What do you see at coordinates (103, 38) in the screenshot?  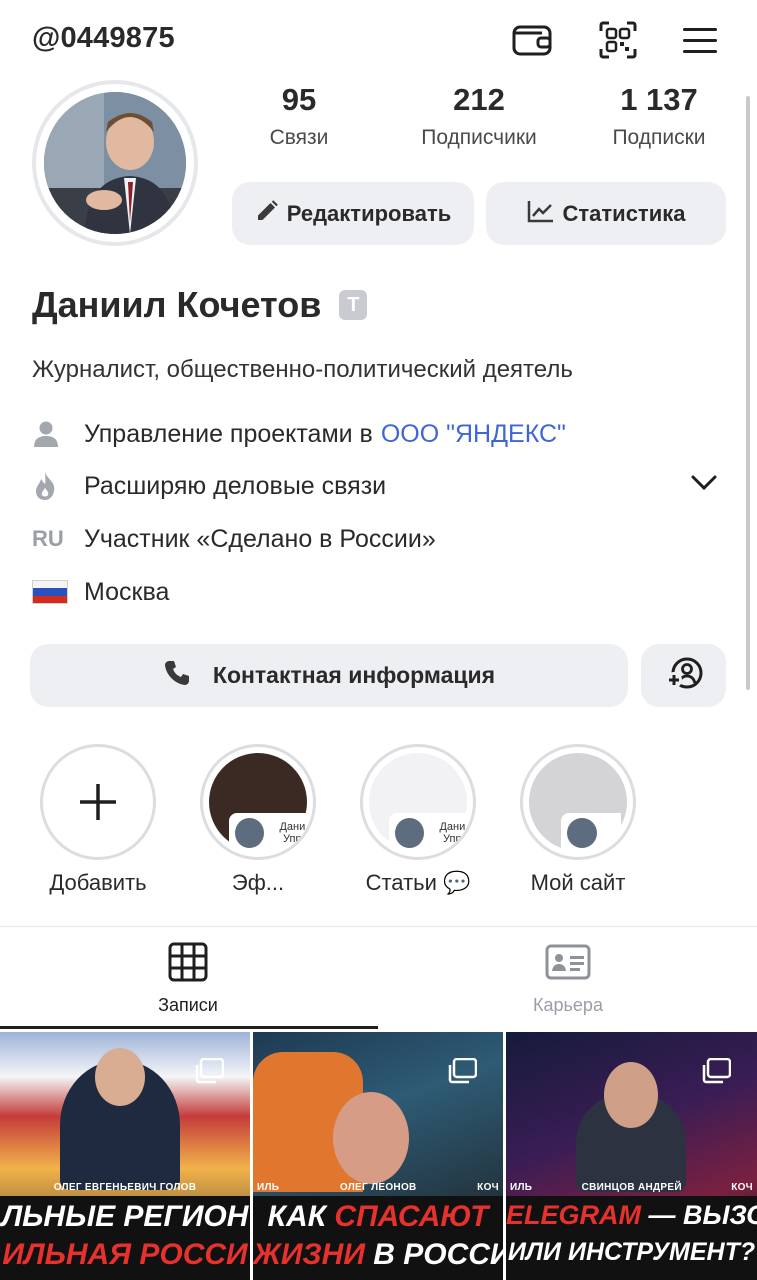 I see `profile-handle: @0449875` at bounding box center [103, 38].